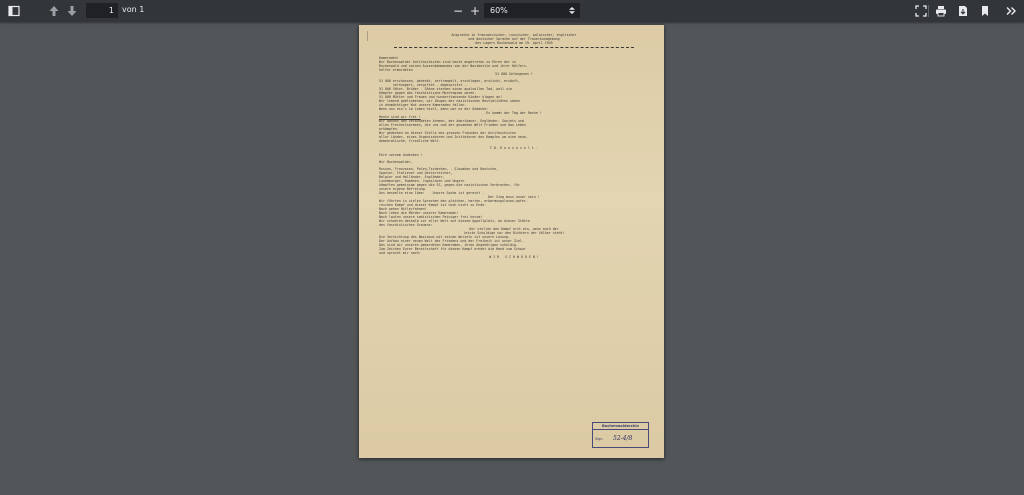 Image resolution: width=1024 pixels, height=495 pixels. Describe the element at coordinates (475, 11) in the screenshot. I see `zoom-in-button: +` at that location.